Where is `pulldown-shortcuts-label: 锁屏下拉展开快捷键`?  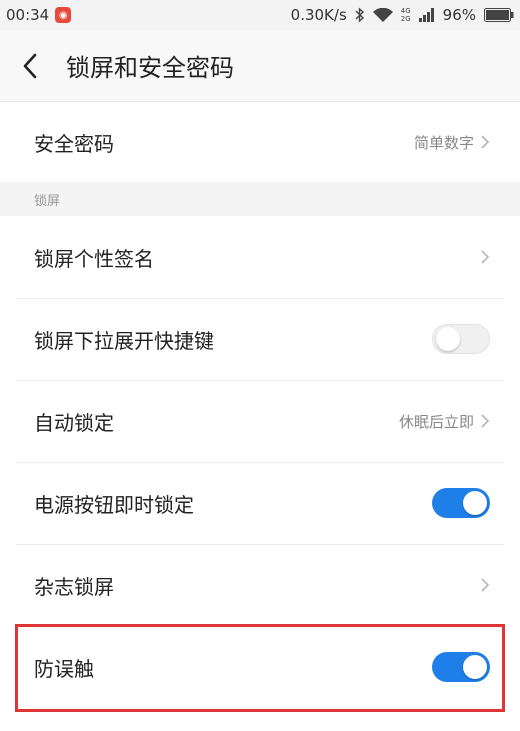 pulldown-shortcuts-label: 锁屏下拉展开快捷键 is located at coordinates (124, 340).